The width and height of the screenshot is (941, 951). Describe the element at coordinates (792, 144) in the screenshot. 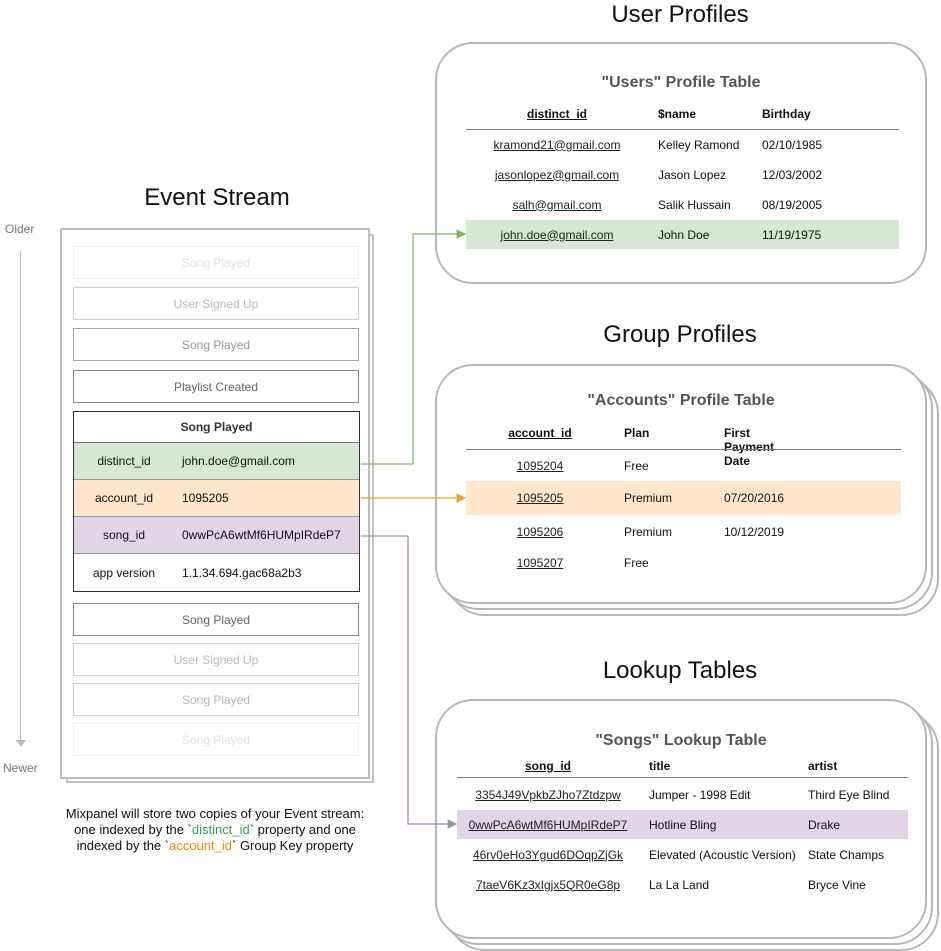

I see `table-cell: 02/10/1985` at that location.